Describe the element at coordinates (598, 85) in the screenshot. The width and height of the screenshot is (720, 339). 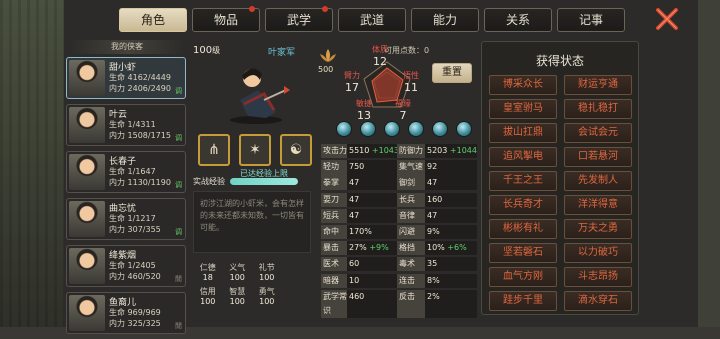
I see `status-badge: 财运亨通` at that location.